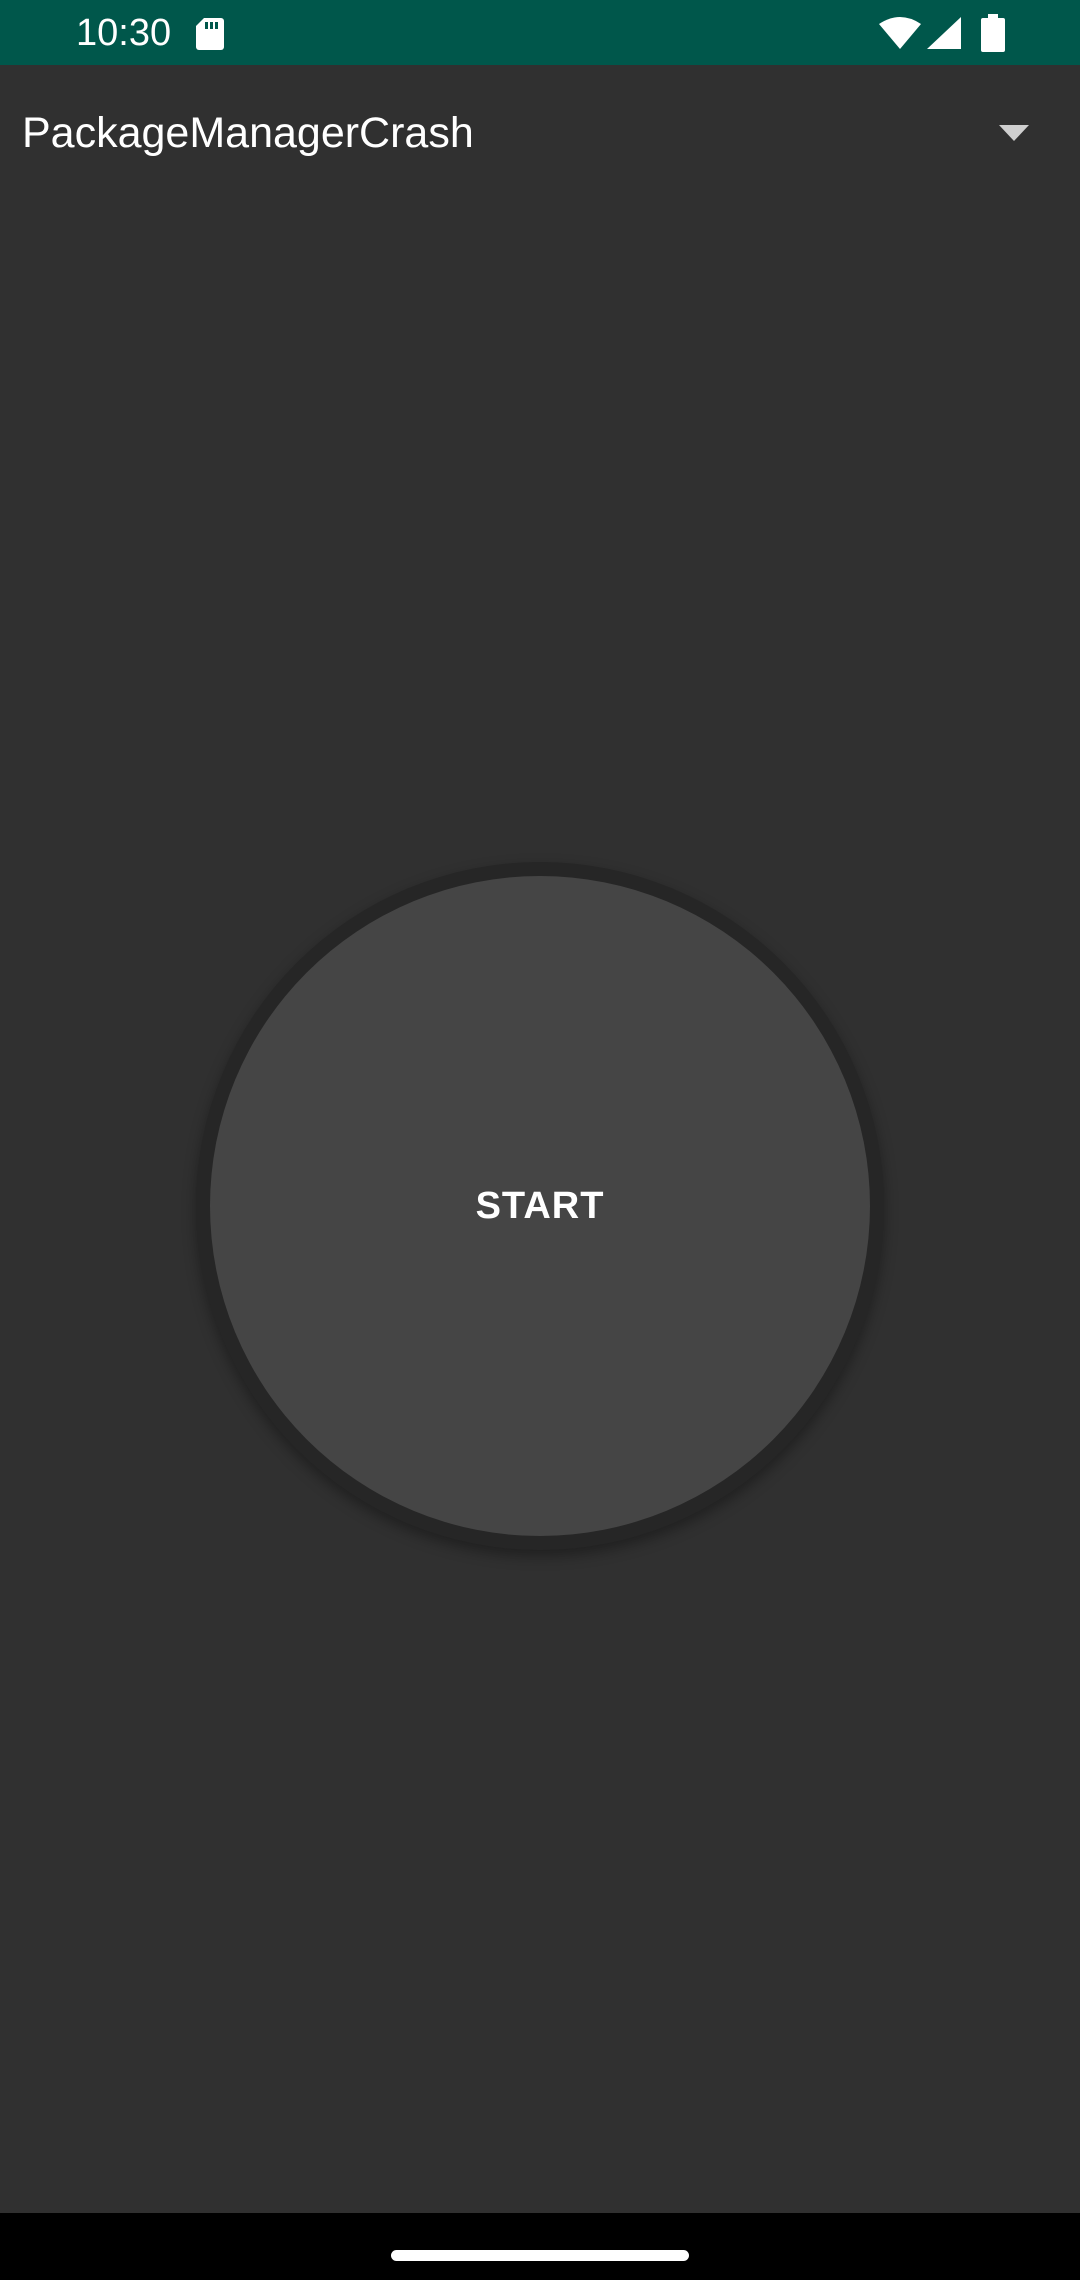 This screenshot has height=2280, width=1080. Describe the element at coordinates (1014, 133) in the screenshot. I see `dropdown-arrow-icon` at that location.